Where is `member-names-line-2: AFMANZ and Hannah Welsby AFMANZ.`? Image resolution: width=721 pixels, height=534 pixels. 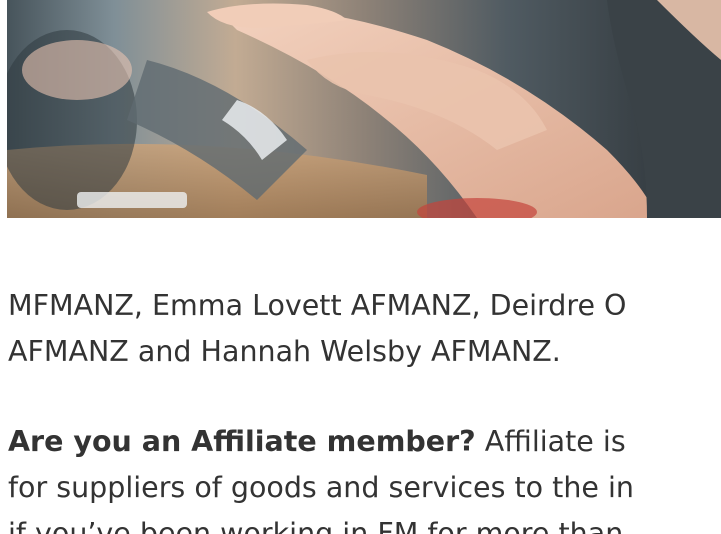 member-names-line-2: AFMANZ and Hannah Welsby AFMANZ. is located at coordinates (284, 351).